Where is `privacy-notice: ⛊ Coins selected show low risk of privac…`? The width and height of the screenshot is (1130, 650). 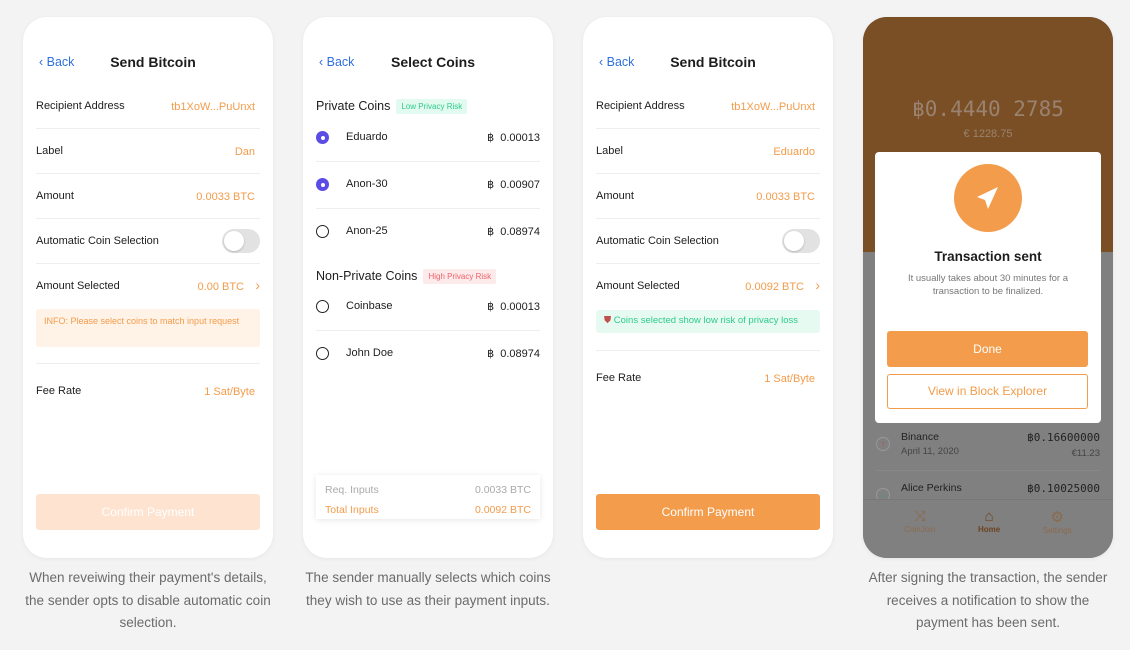
privacy-notice: ⛊ Coins selected show low risk of privac… is located at coordinates (708, 321).